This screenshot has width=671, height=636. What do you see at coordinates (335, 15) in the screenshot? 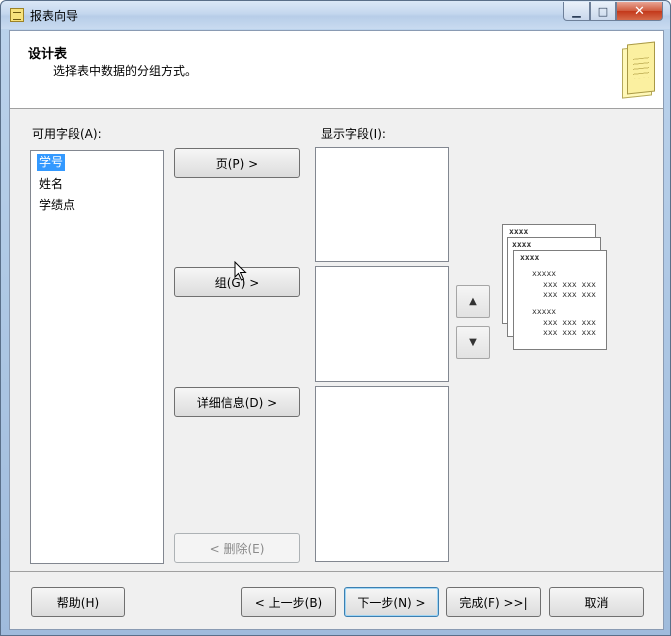
I see `title-bar: 报表向导 ▁ □ ✕` at bounding box center [335, 15].